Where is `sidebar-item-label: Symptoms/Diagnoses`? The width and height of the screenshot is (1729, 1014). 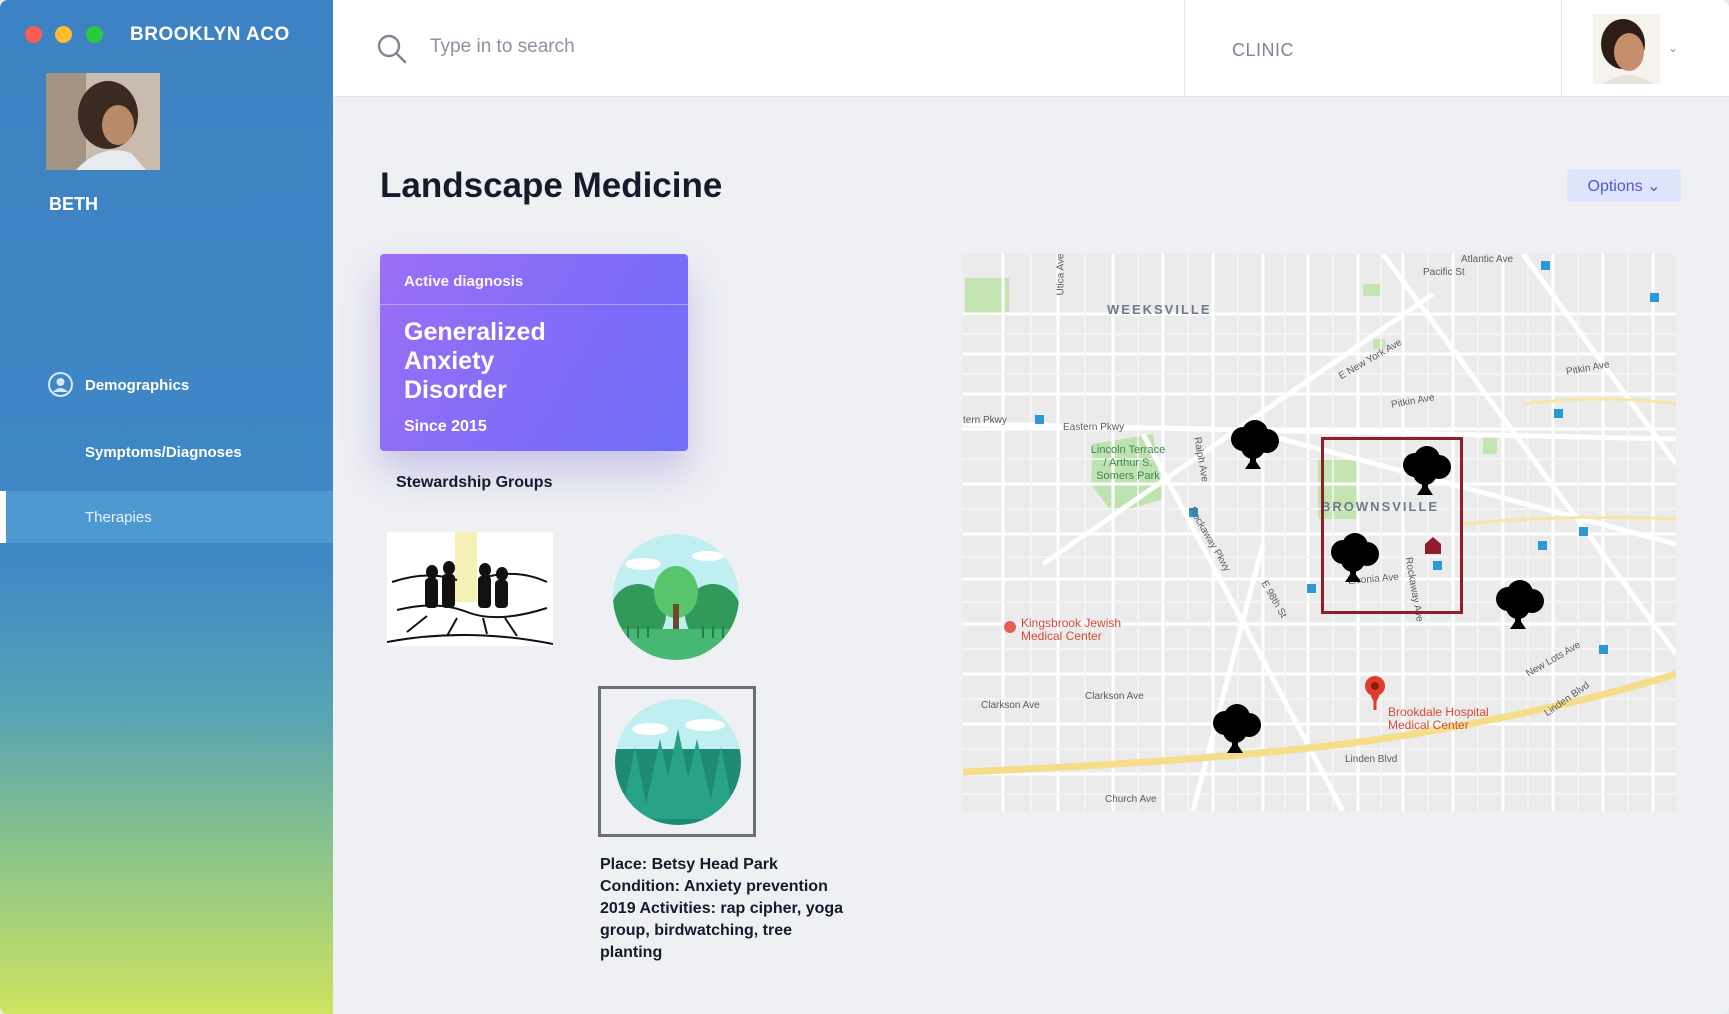 sidebar-item-label: Symptoms/Diagnoses is located at coordinates (163, 452).